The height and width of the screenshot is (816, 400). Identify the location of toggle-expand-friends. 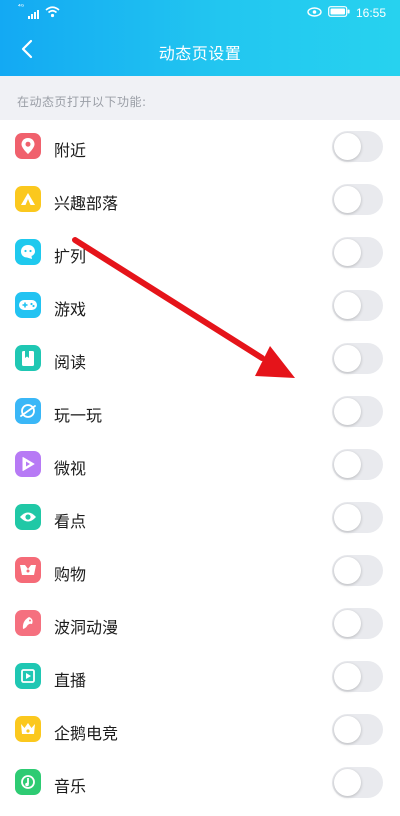
(357, 252).